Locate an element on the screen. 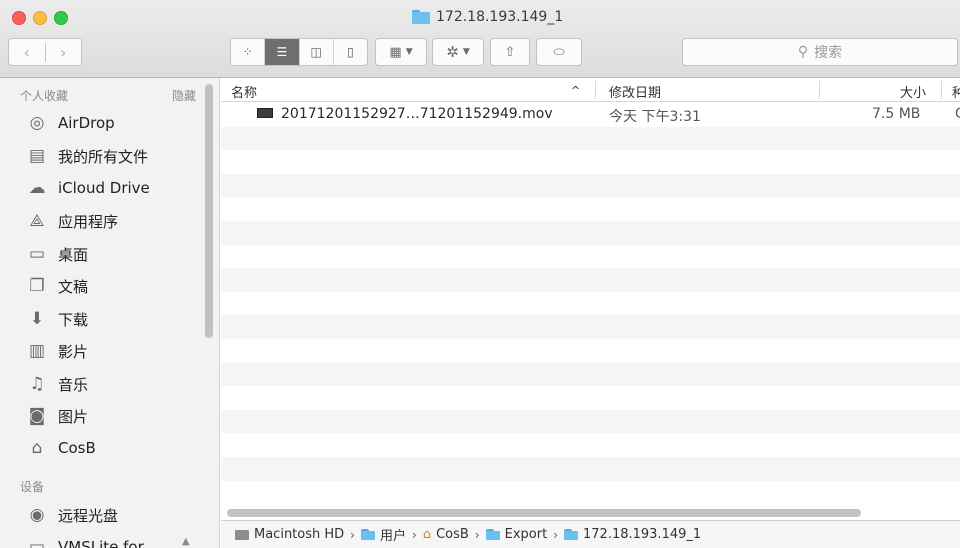  hide-favorites-button: 隐藏 is located at coordinates (184, 95).